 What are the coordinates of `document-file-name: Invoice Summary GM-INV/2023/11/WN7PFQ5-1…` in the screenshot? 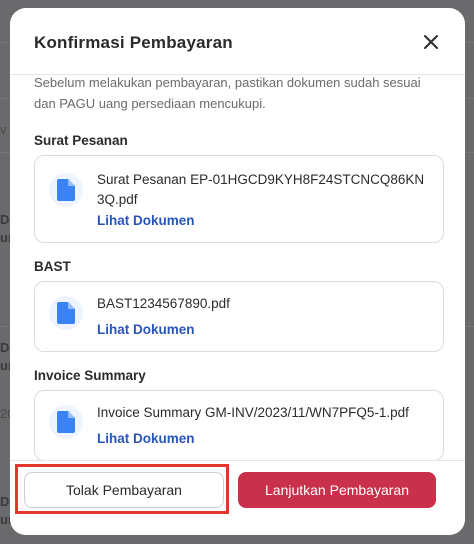 It's located at (253, 412).